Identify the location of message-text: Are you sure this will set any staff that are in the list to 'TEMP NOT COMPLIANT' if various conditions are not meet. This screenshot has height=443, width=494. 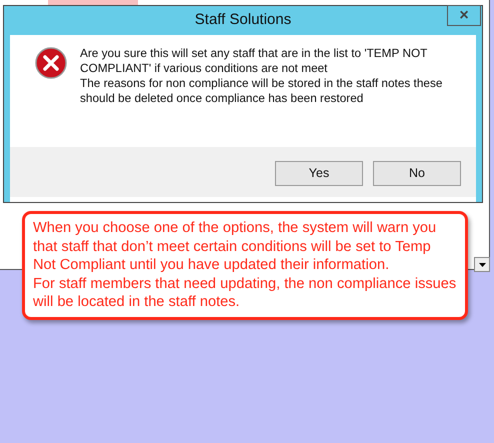
(254, 61).